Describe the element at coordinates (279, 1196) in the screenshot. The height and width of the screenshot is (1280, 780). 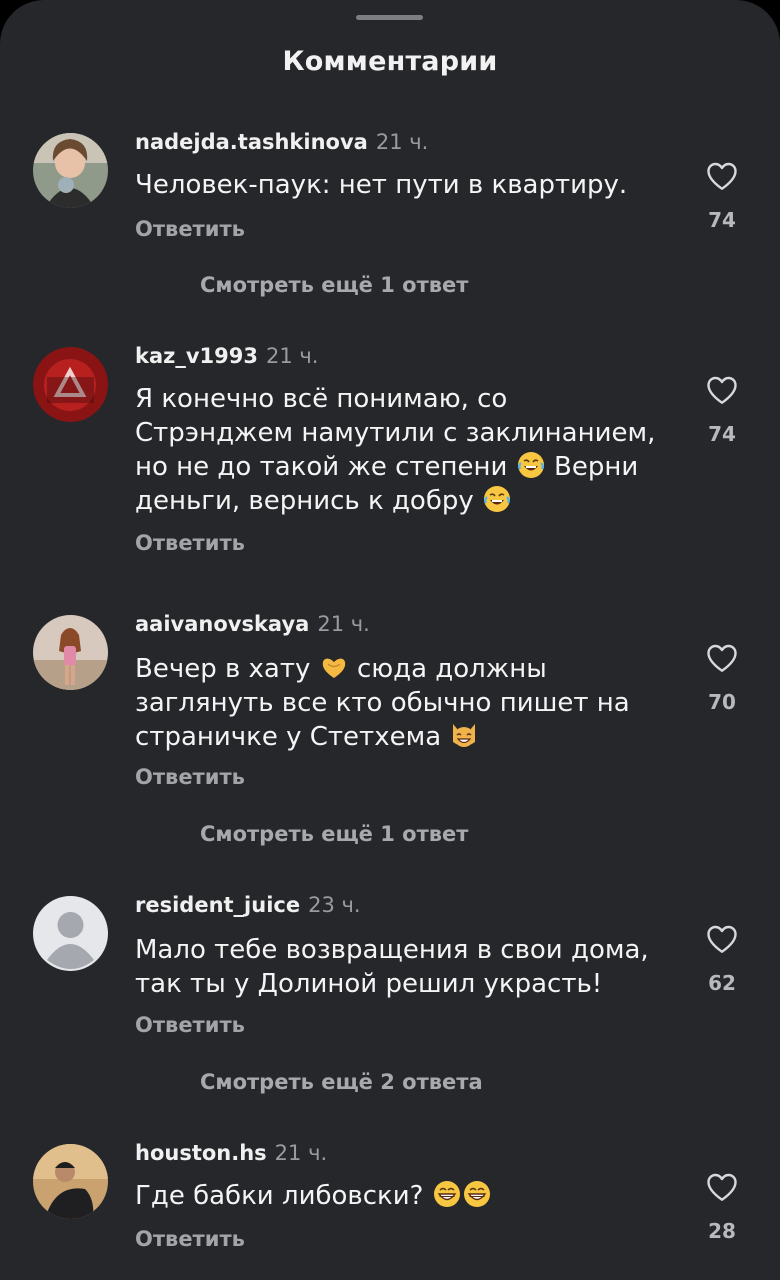
I see `comment-fragment: Где бабки либовски?` at that location.